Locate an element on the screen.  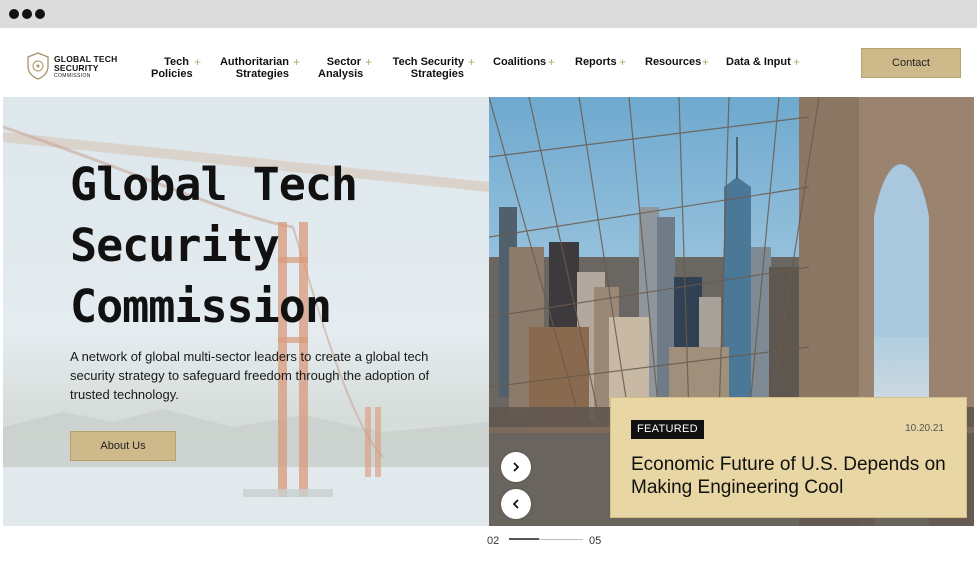
chevron-right-icon is located at coordinates (516, 467).